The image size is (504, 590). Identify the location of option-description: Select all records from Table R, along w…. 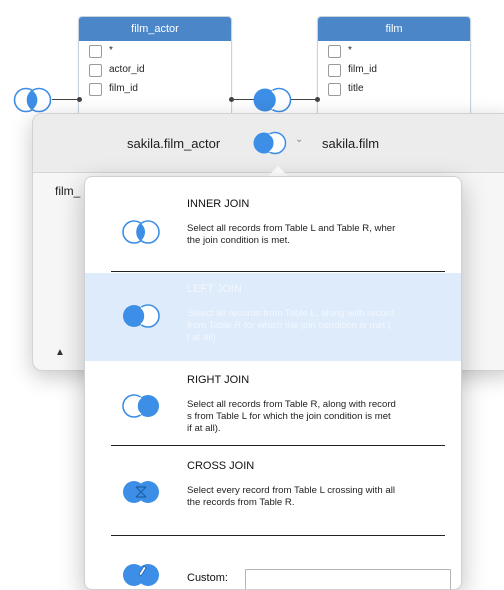
(291, 416).